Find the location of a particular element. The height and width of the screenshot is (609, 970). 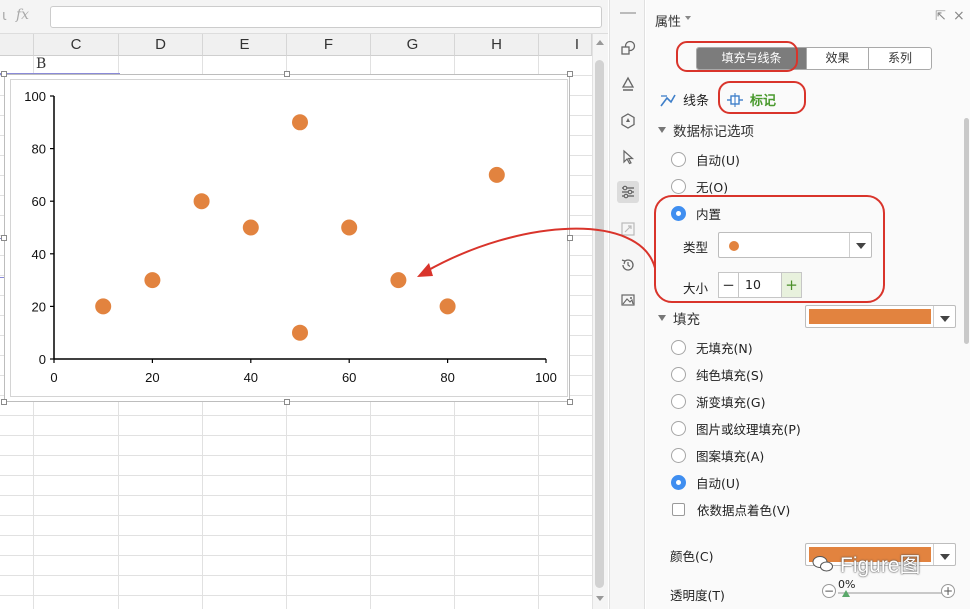

vary-colors-checkbox: 依数据点着色(V) is located at coordinates (731, 509).